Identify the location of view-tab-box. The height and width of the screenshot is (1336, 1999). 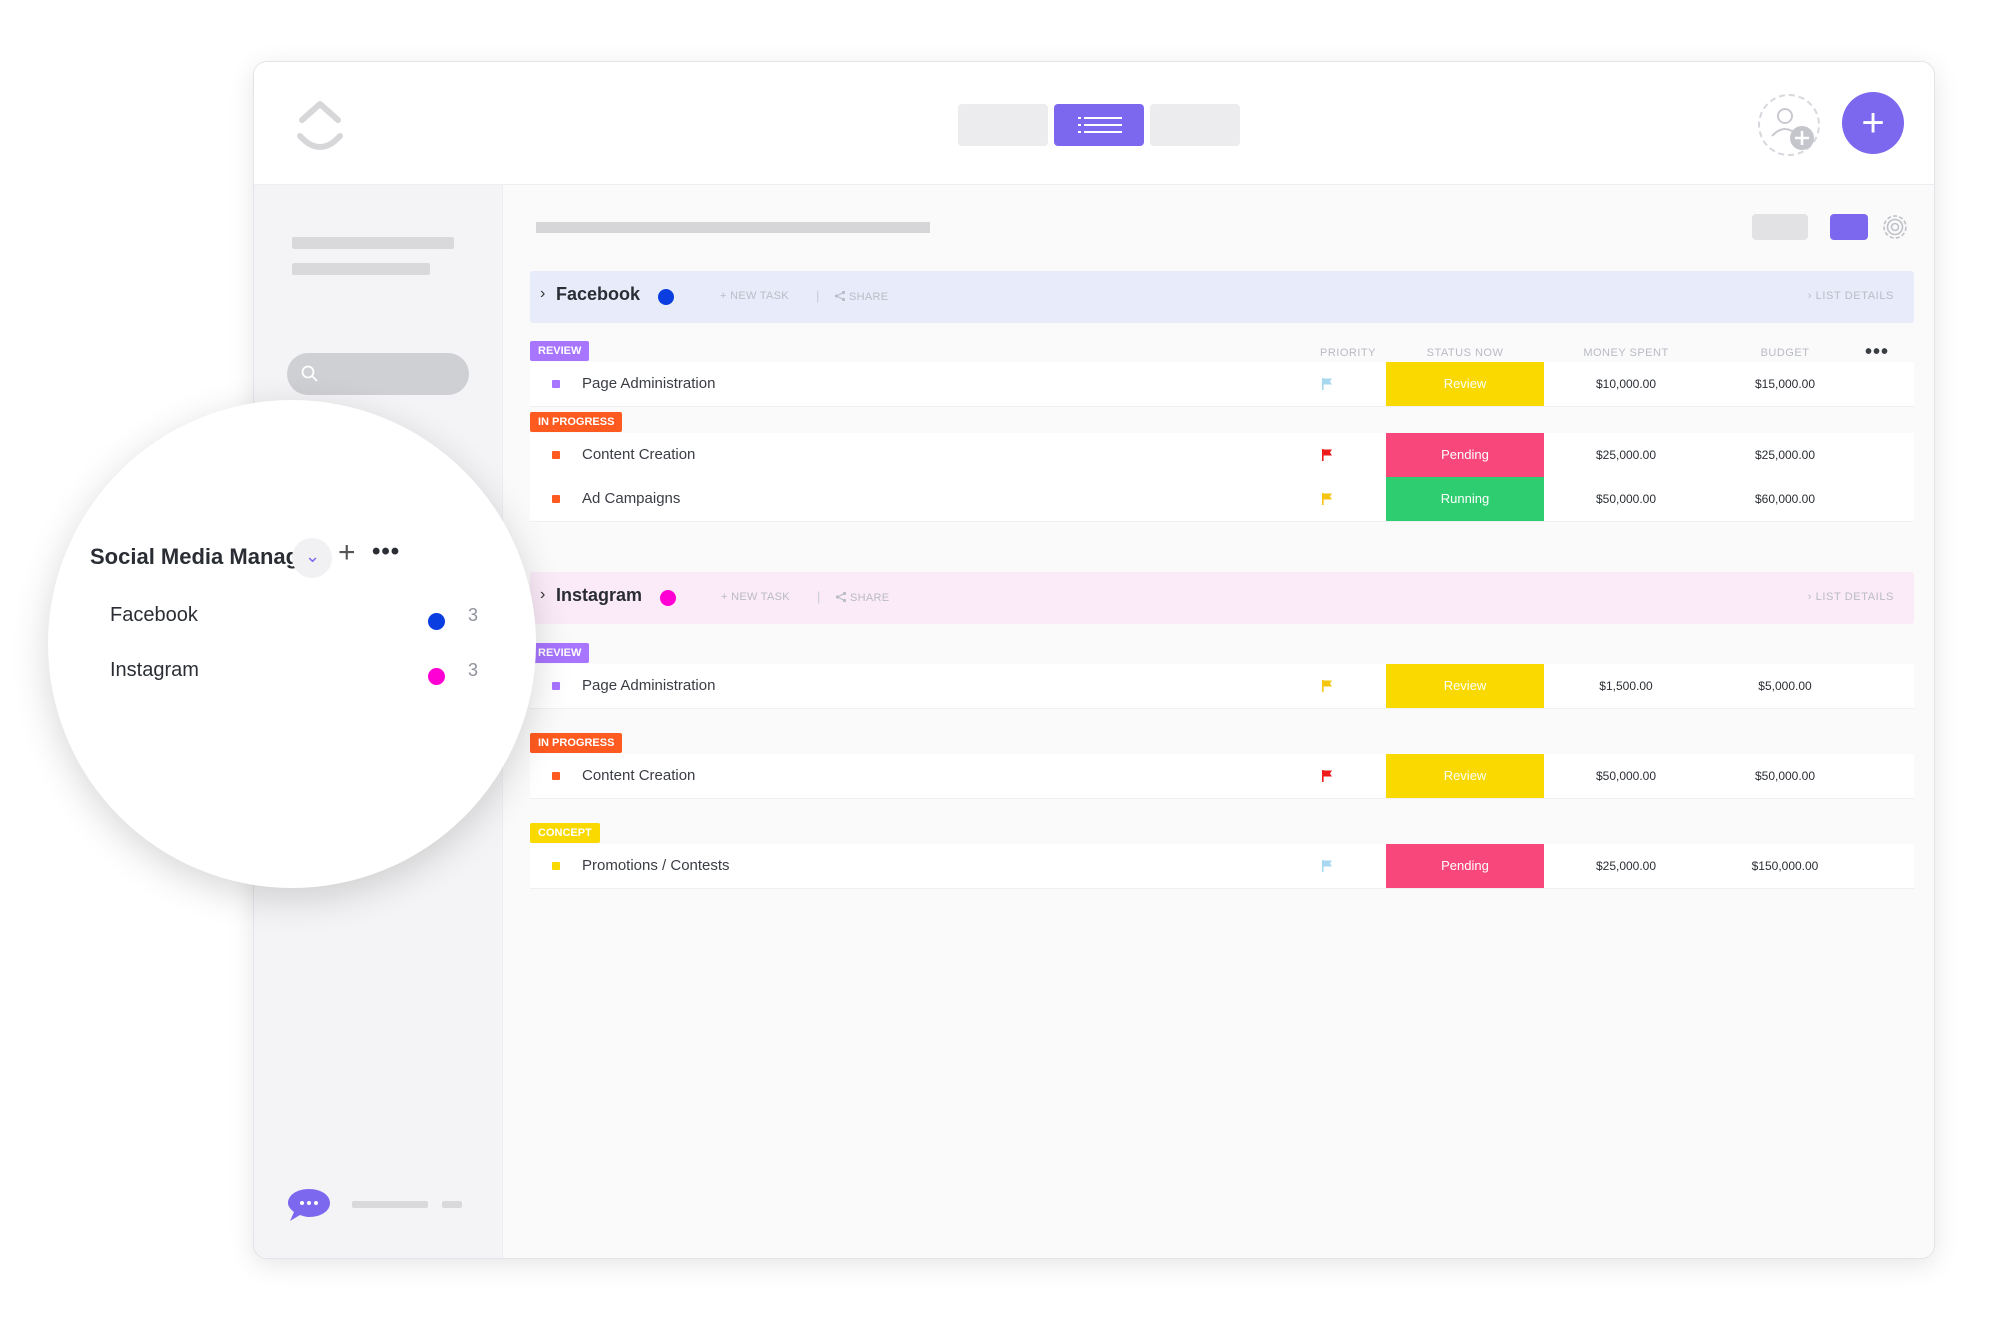
(1195, 125).